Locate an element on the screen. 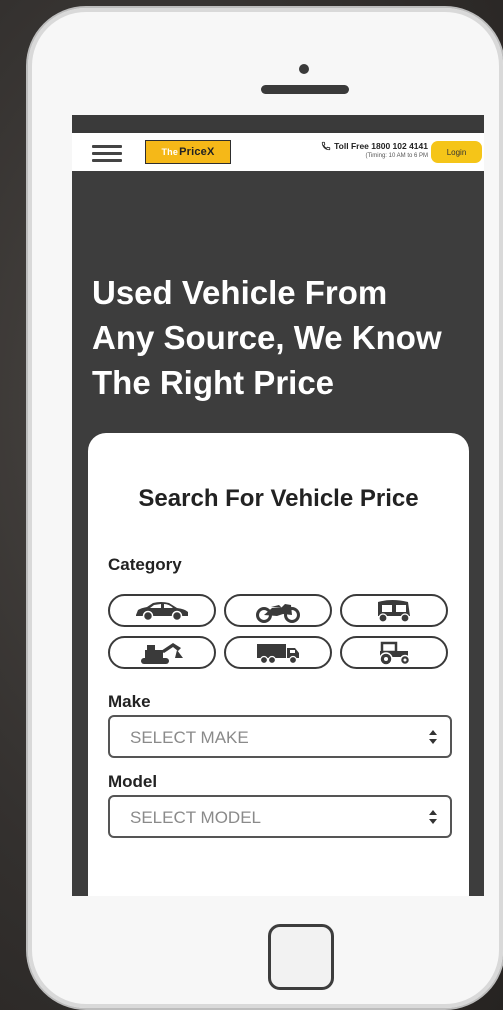  tractor-icon is located at coordinates (395, 653).